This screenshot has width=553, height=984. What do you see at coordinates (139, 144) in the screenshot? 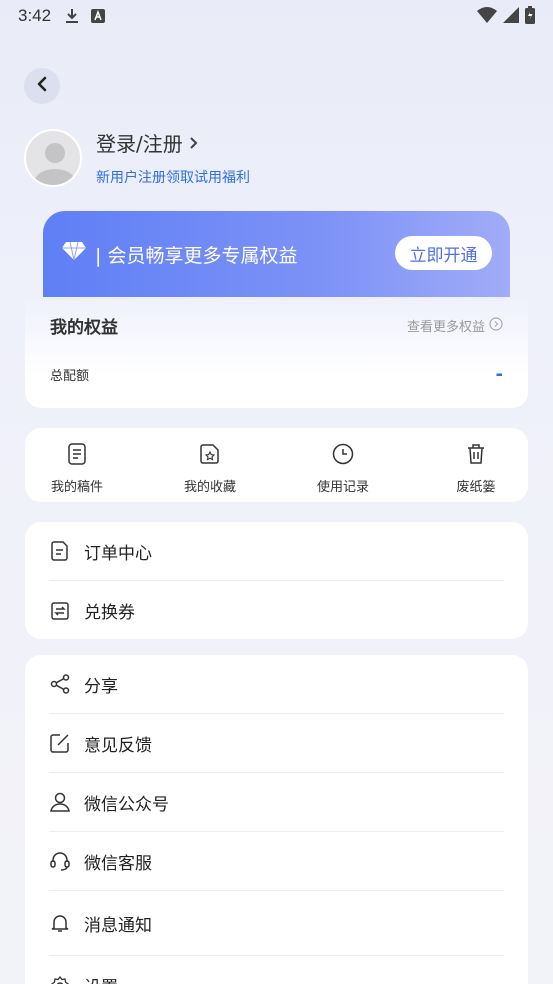
I see `login-title: 登录/注册` at bounding box center [139, 144].